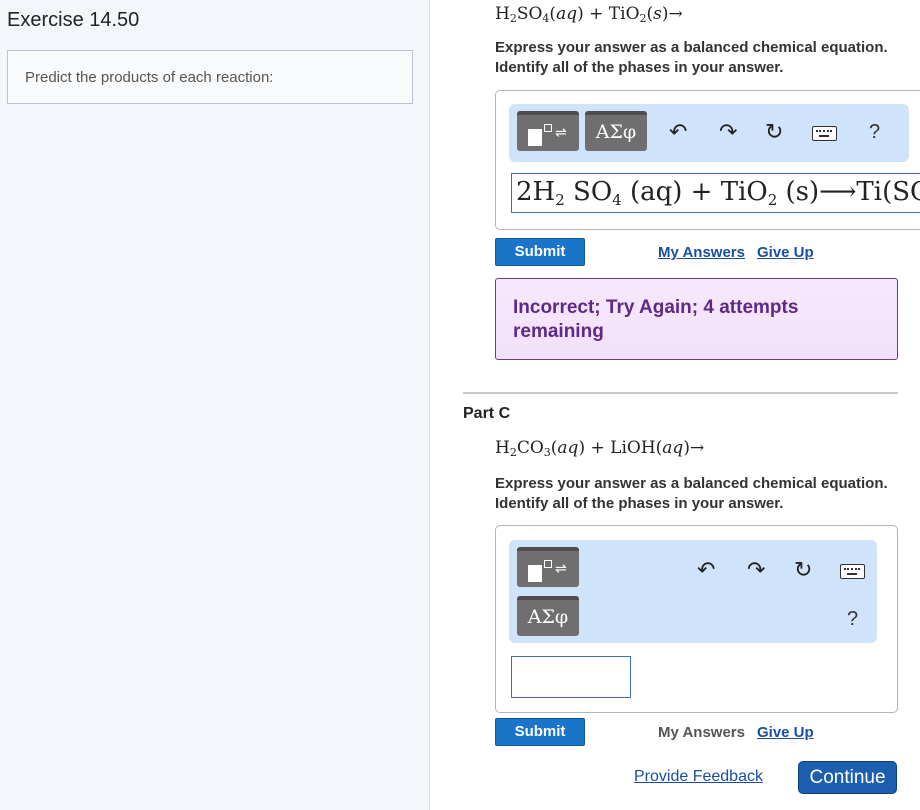  What do you see at coordinates (487, 413) in the screenshot?
I see `part-c-label: Part C` at bounding box center [487, 413].